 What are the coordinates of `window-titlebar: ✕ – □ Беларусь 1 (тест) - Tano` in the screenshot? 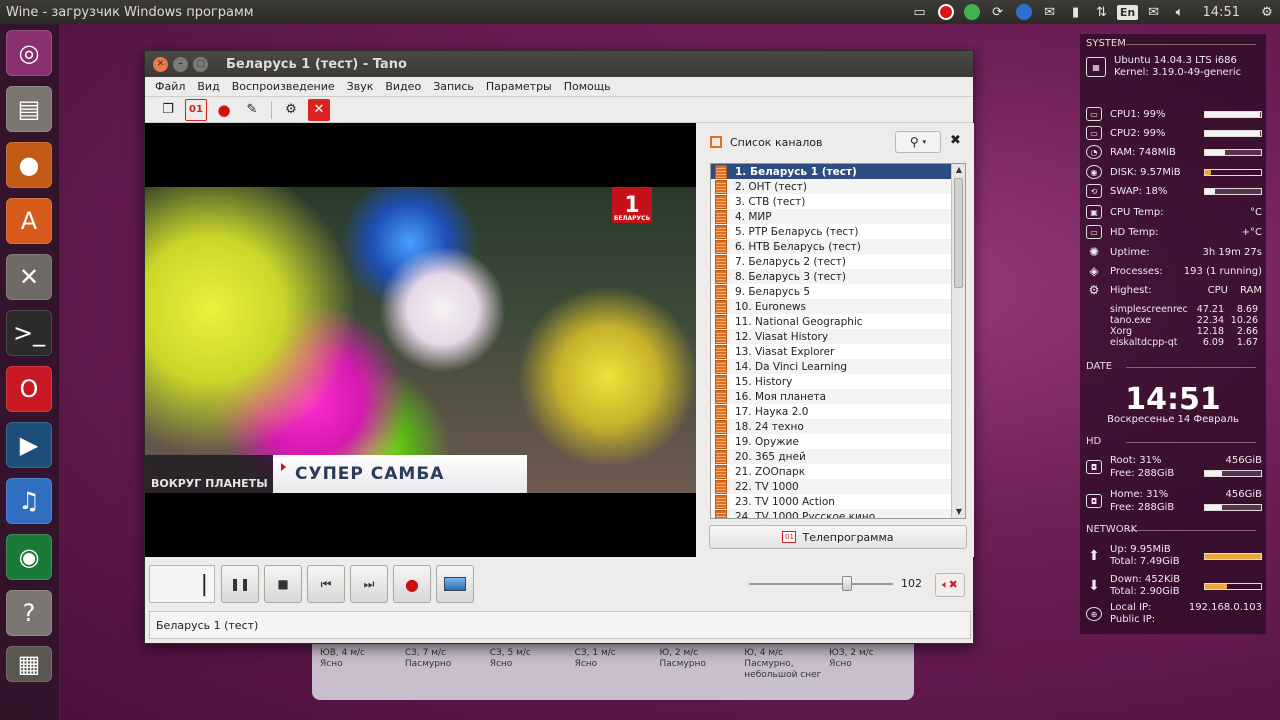 It's located at (559, 64).